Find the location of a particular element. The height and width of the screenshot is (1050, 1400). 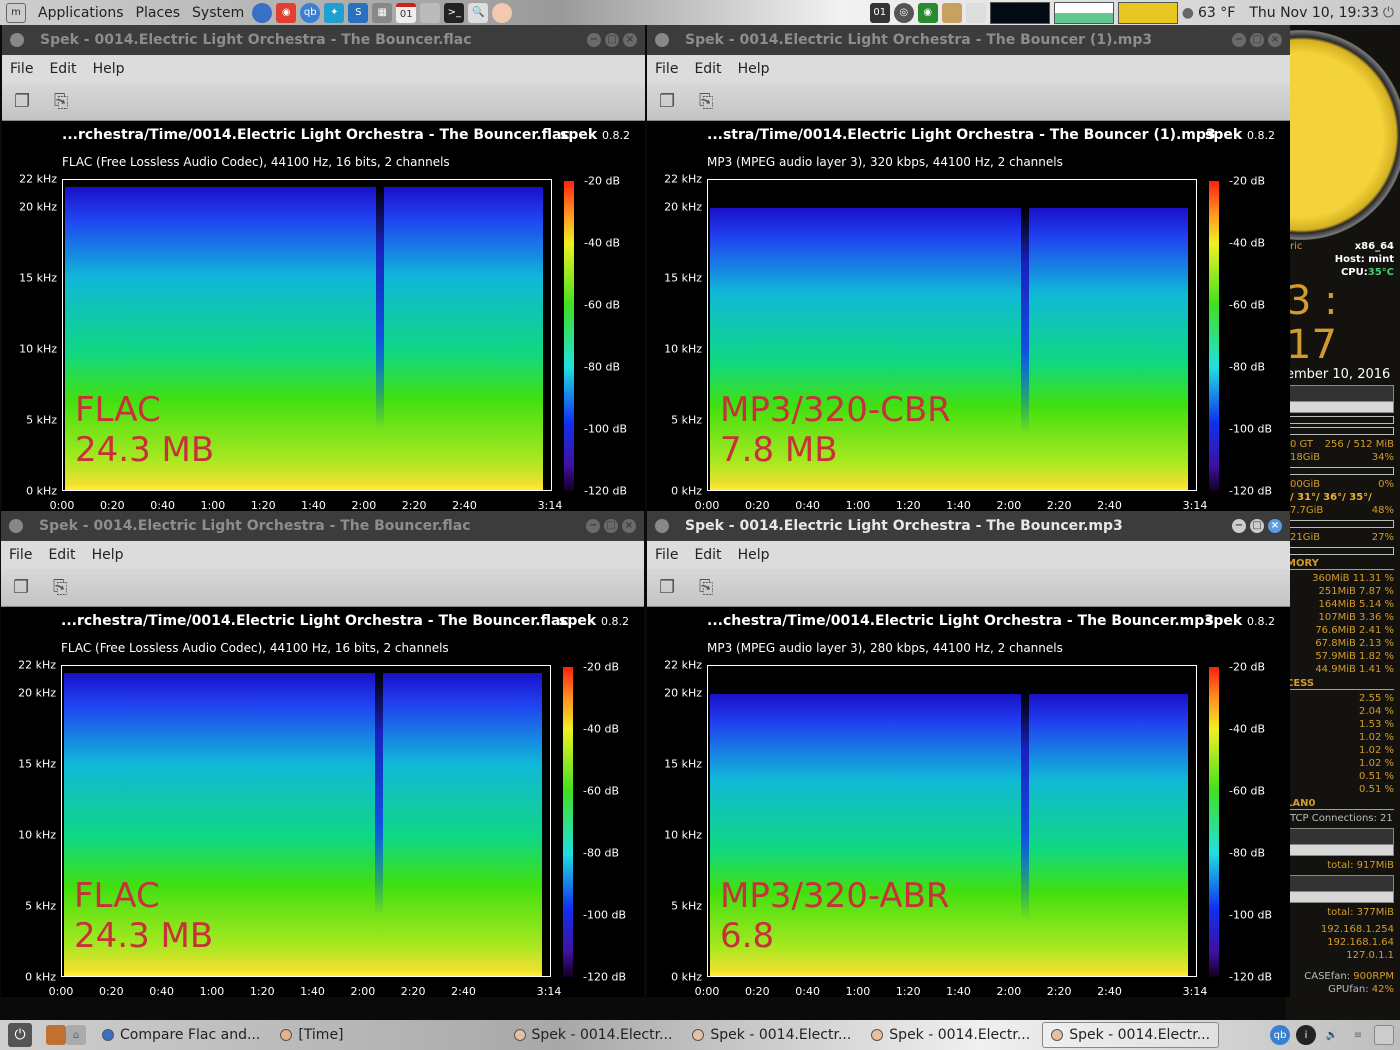

chrome-icon: ◉ is located at coordinates (286, 12).